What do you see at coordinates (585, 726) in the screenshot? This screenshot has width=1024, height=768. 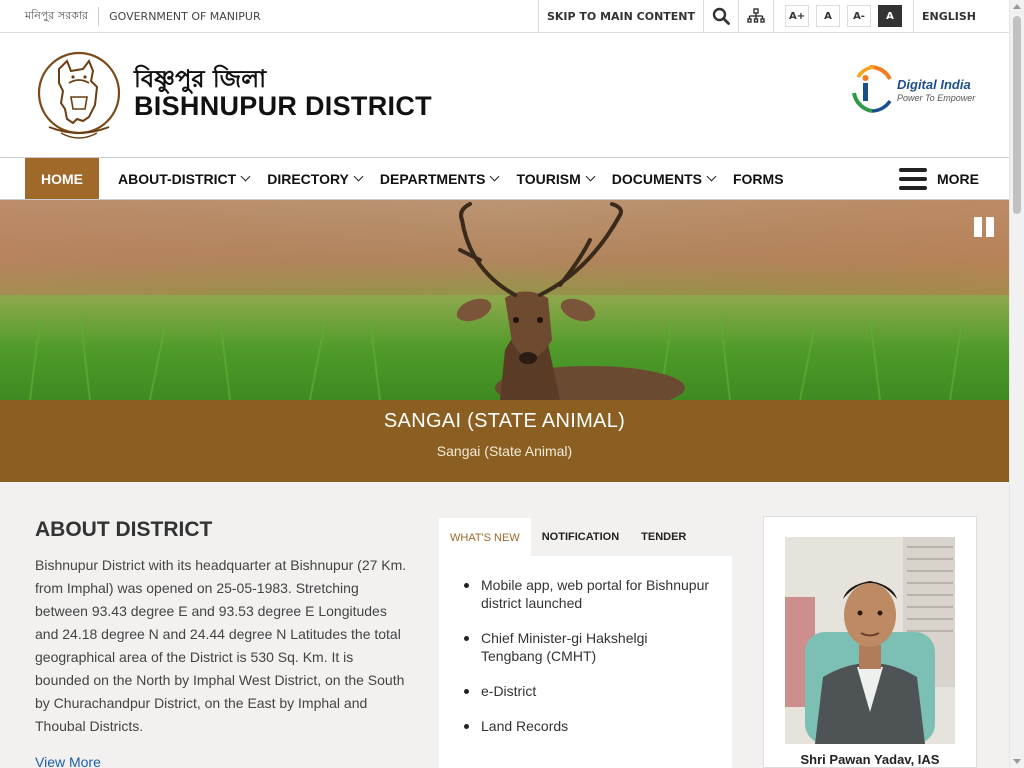 I see `news-item: Land Records` at bounding box center [585, 726].